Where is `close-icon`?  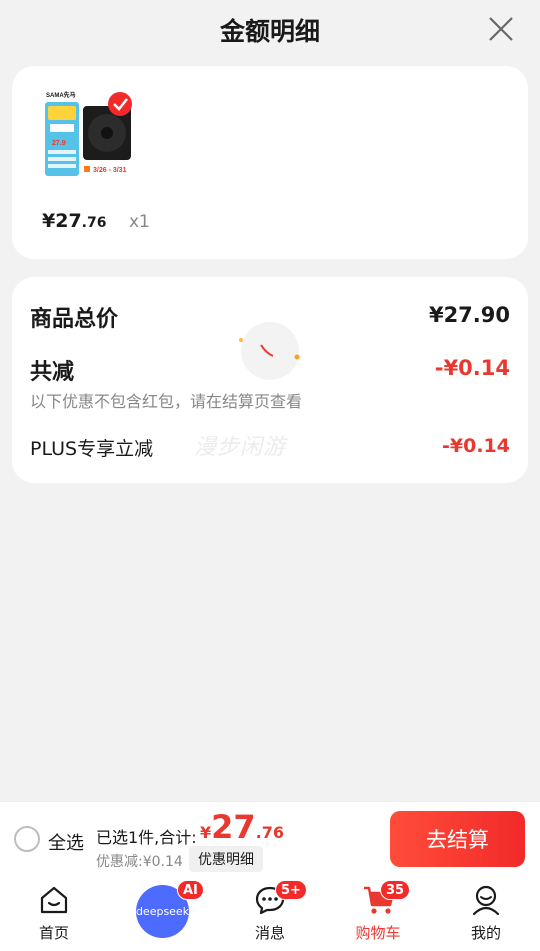 close-icon is located at coordinates (501, 29).